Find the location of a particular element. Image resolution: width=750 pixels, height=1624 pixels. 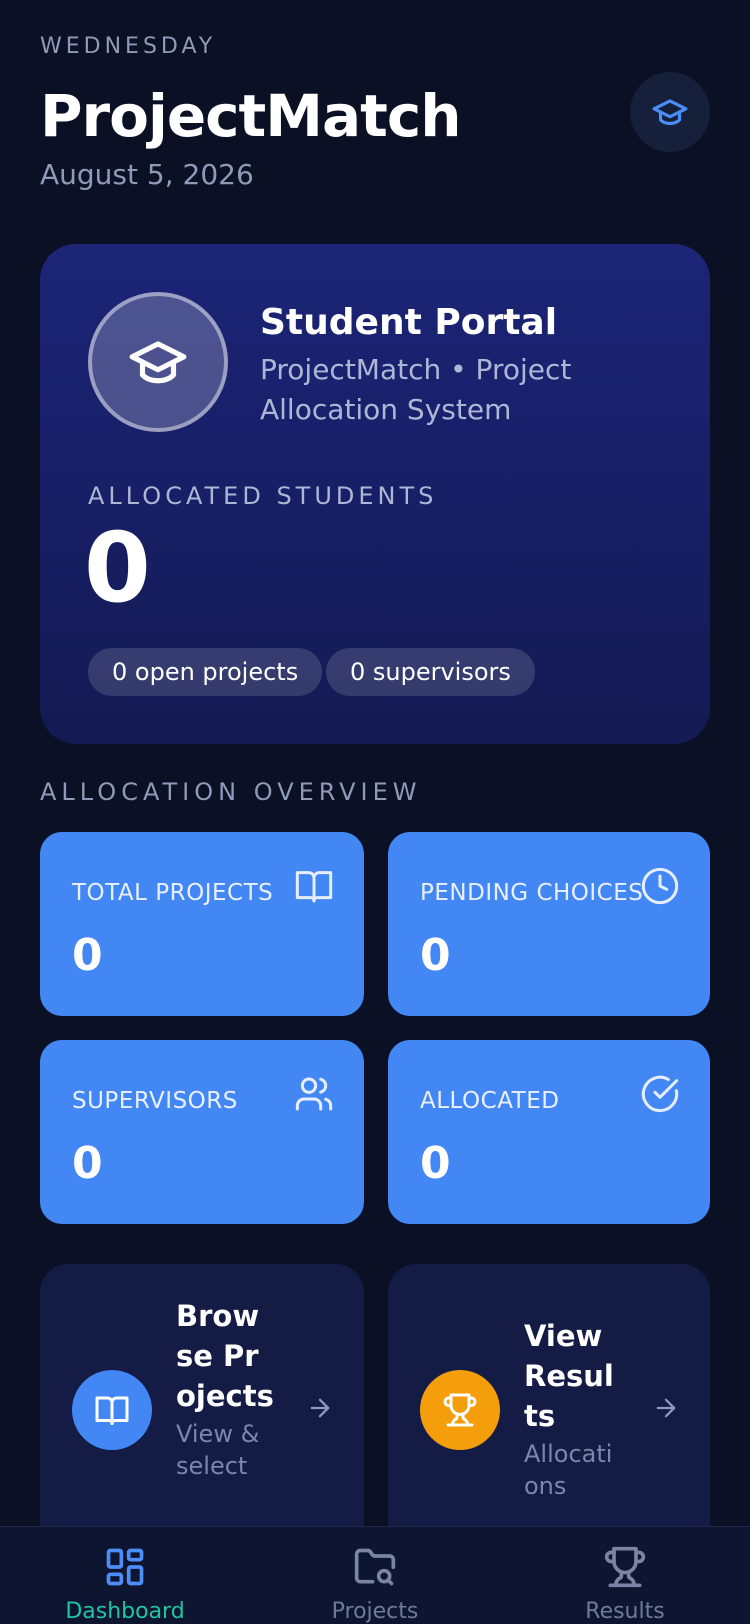

open-projects-pill: 0 open projects is located at coordinates (205, 672).